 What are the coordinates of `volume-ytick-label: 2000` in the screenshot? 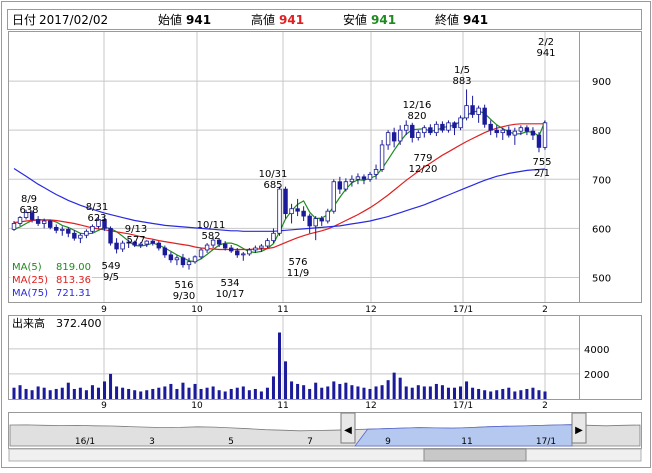 It's located at (596, 375).